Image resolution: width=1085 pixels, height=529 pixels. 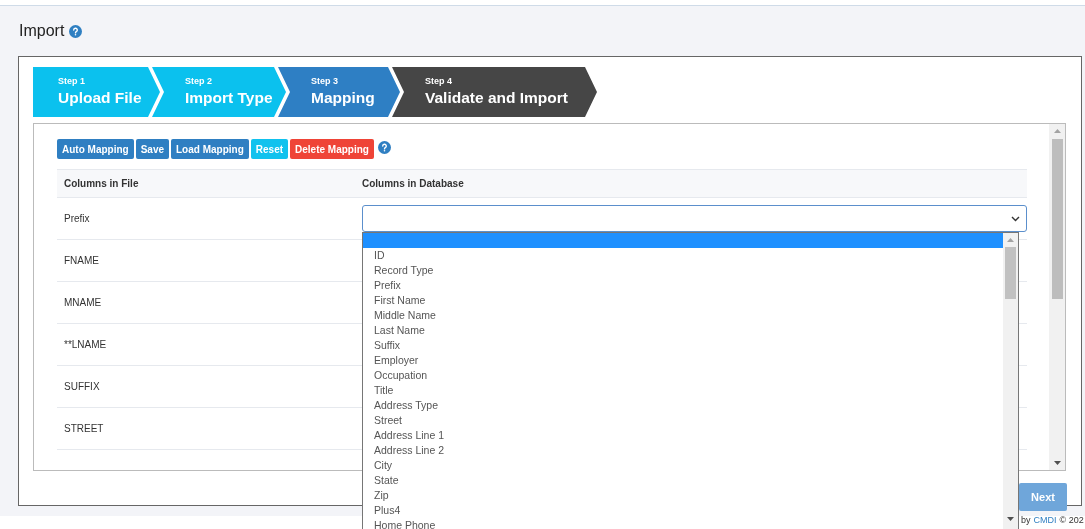 What do you see at coordinates (683, 375) in the screenshot?
I see `dropdown-option: Occupation` at bounding box center [683, 375].